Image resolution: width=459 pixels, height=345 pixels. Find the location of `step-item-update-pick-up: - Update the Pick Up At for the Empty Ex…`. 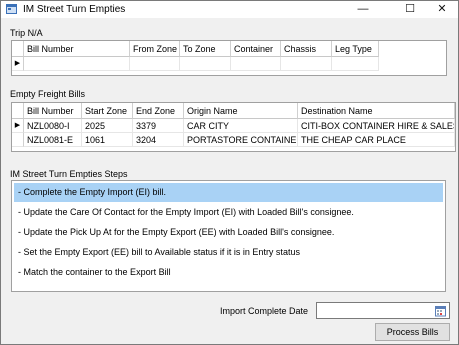

step-item-update-pick-up: - Update the Pick Up At for the Empty Ex… is located at coordinates (228, 232).